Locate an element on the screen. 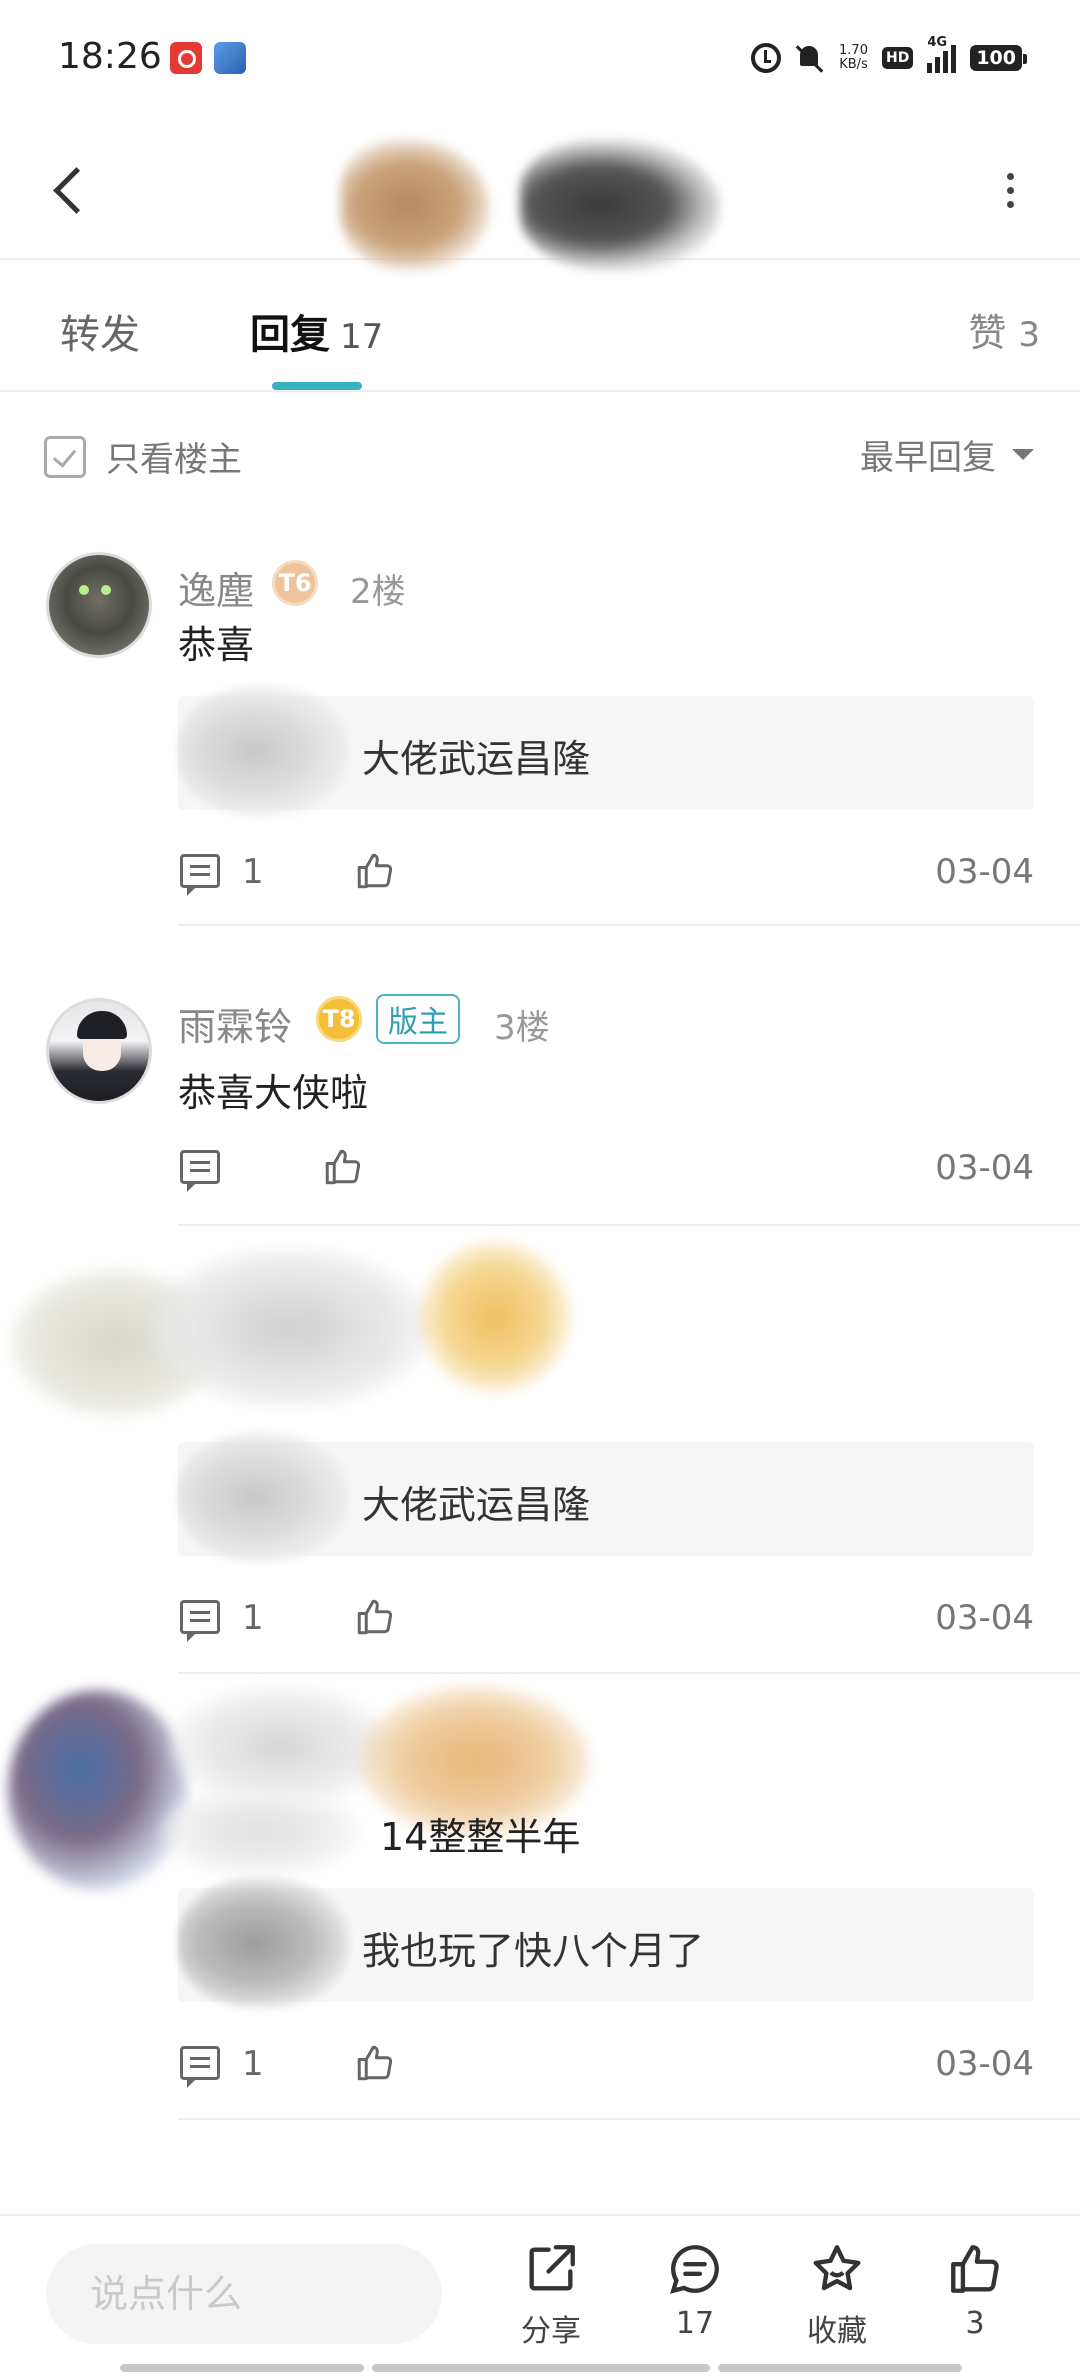 This screenshot has height=2376, width=1080. sort-label: 最早回复 is located at coordinates (928, 458).